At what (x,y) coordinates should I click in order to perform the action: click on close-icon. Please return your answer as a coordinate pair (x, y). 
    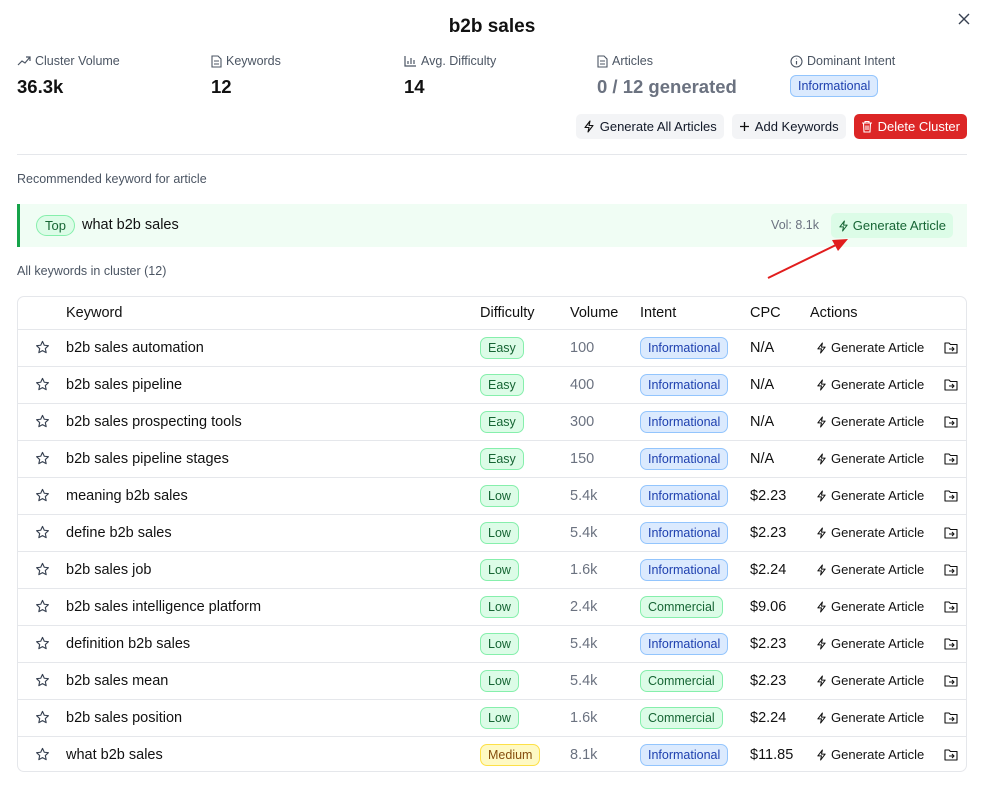
    Looking at the image, I should click on (964, 19).